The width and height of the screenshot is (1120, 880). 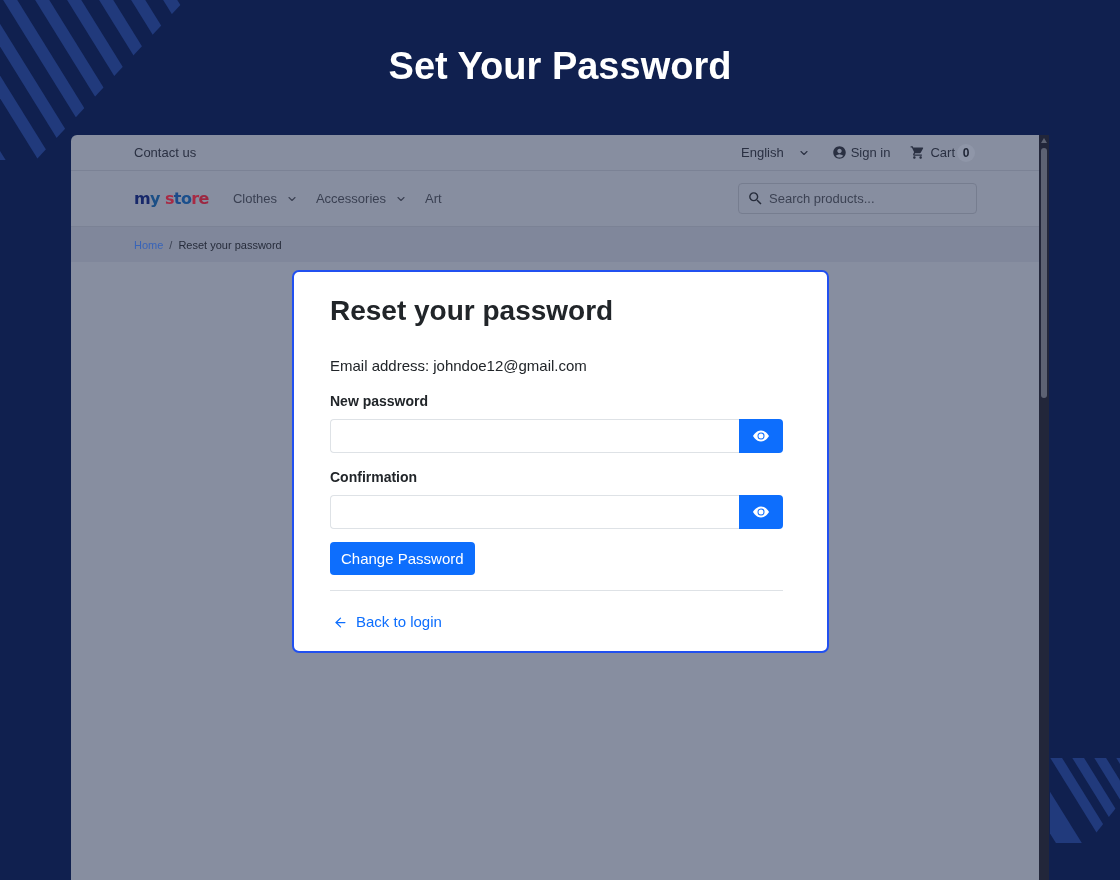 I want to click on breadcrumb-current: Reset your password, so click(x=230, y=244).